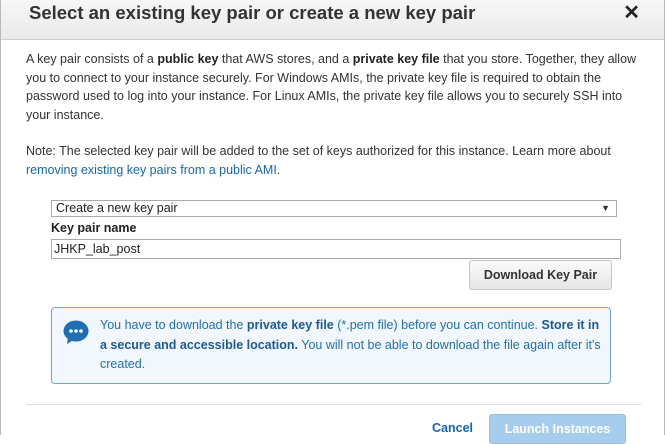 This screenshot has width=665, height=444. Describe the element at coordinates (540, 275) in the screenshot. I see `download-key-pair-button: Download Key Pair` at that location.